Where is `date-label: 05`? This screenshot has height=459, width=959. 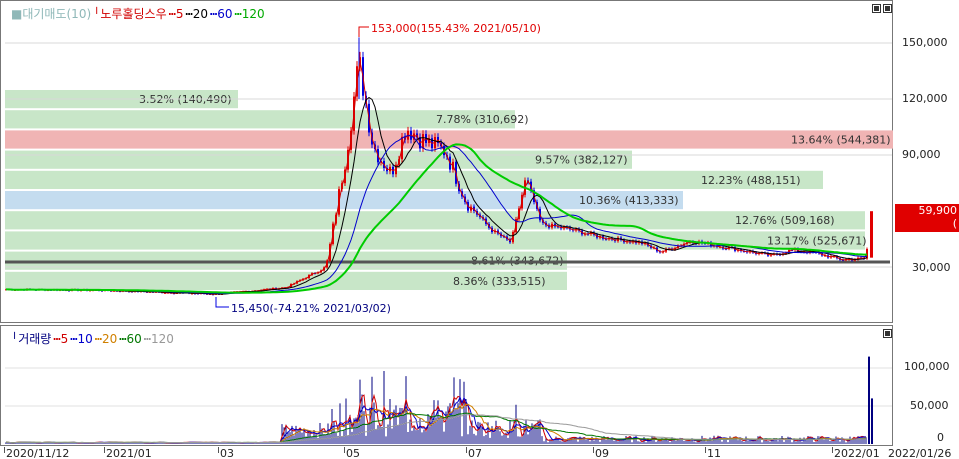 date-label: 05 is located at coordinates (353, 453).